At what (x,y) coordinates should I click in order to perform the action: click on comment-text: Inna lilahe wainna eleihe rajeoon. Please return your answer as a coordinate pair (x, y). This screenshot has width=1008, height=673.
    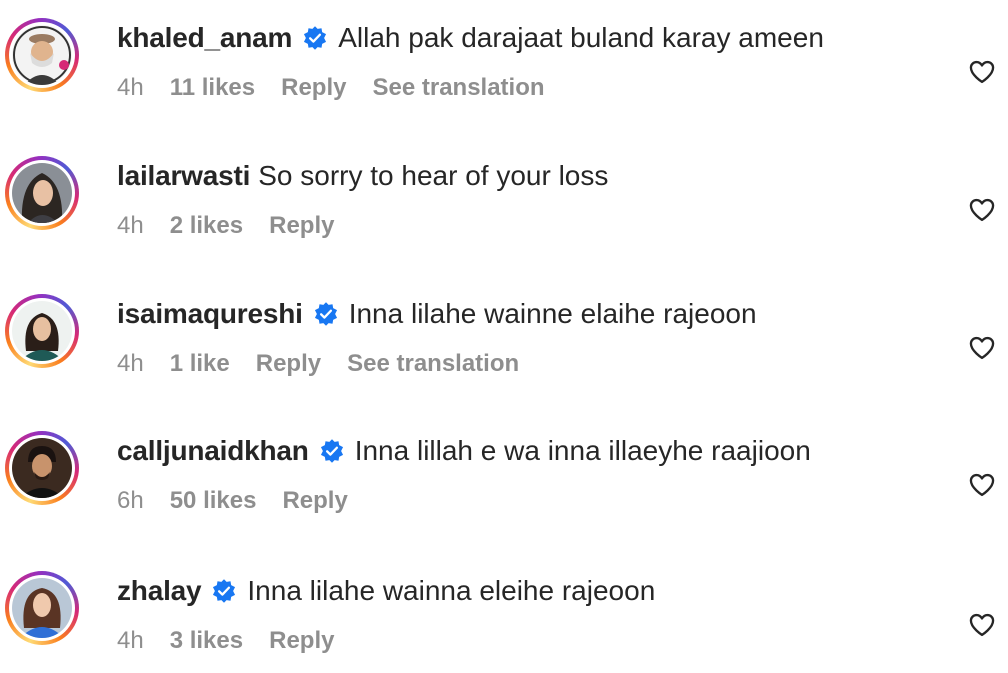
    Looking at the image, I should click on (451, 590).